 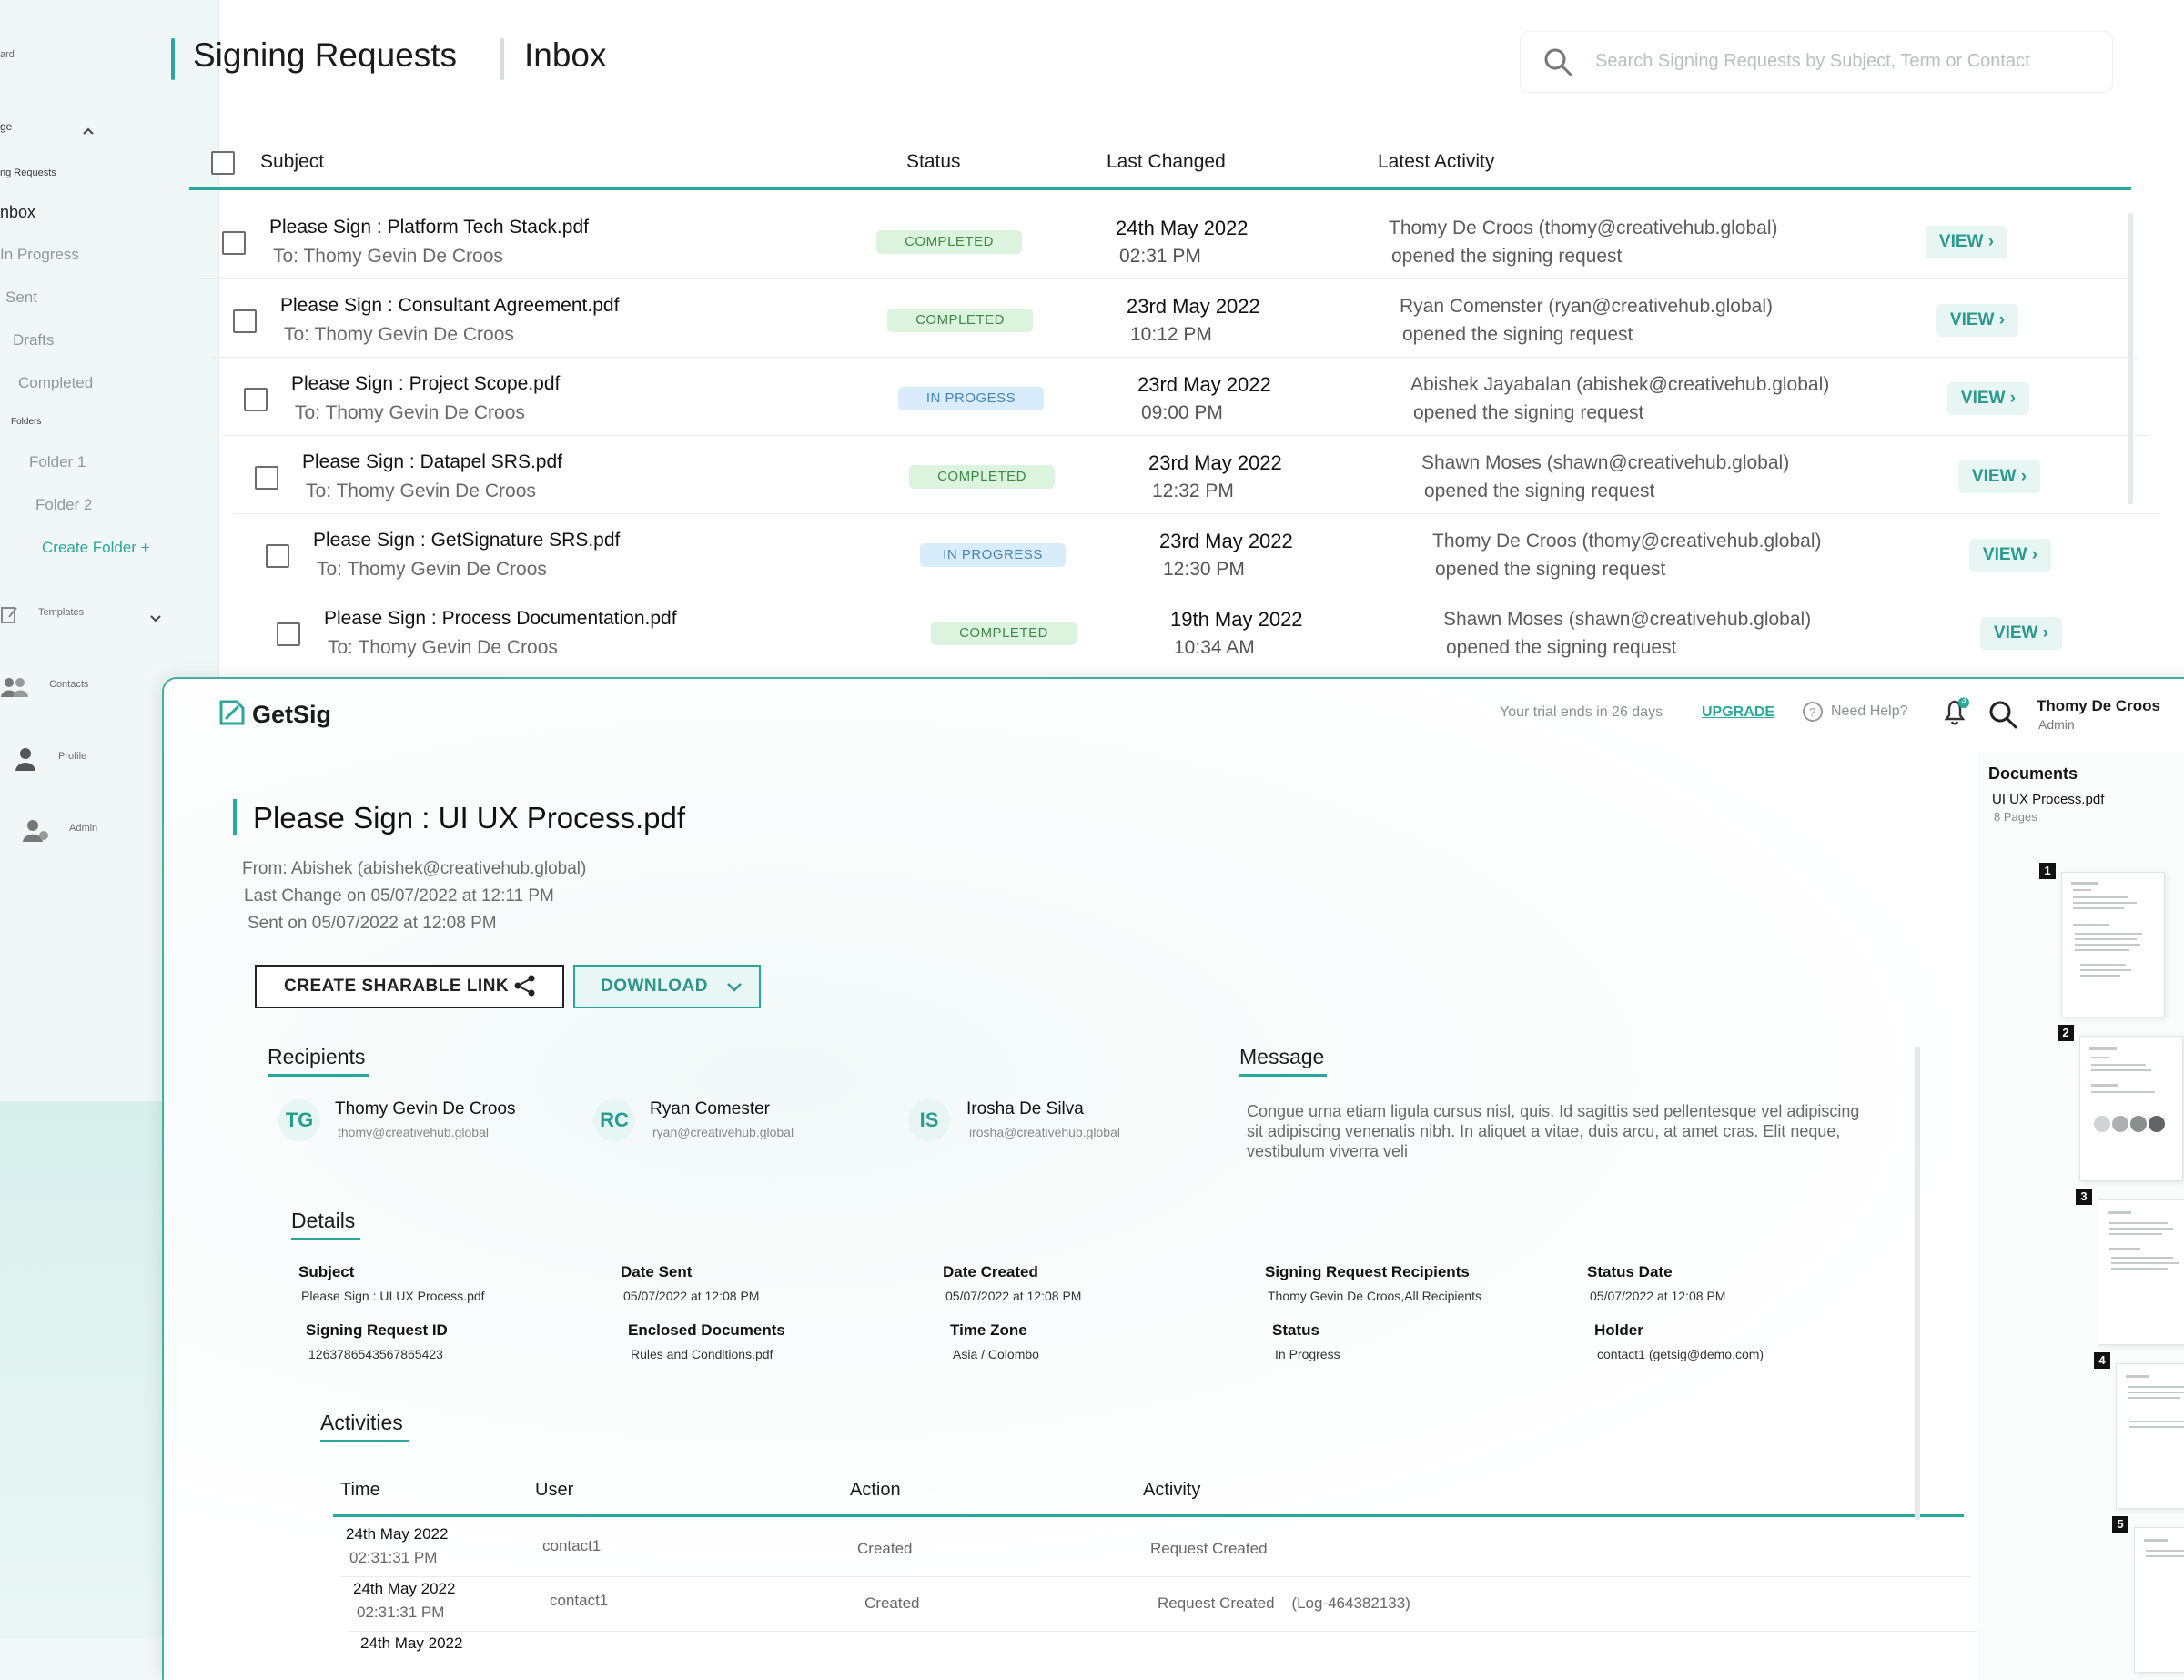 I want to click on row-subject: Please Sign : Datapel SRS.pdf, so click(x=432, y=462).